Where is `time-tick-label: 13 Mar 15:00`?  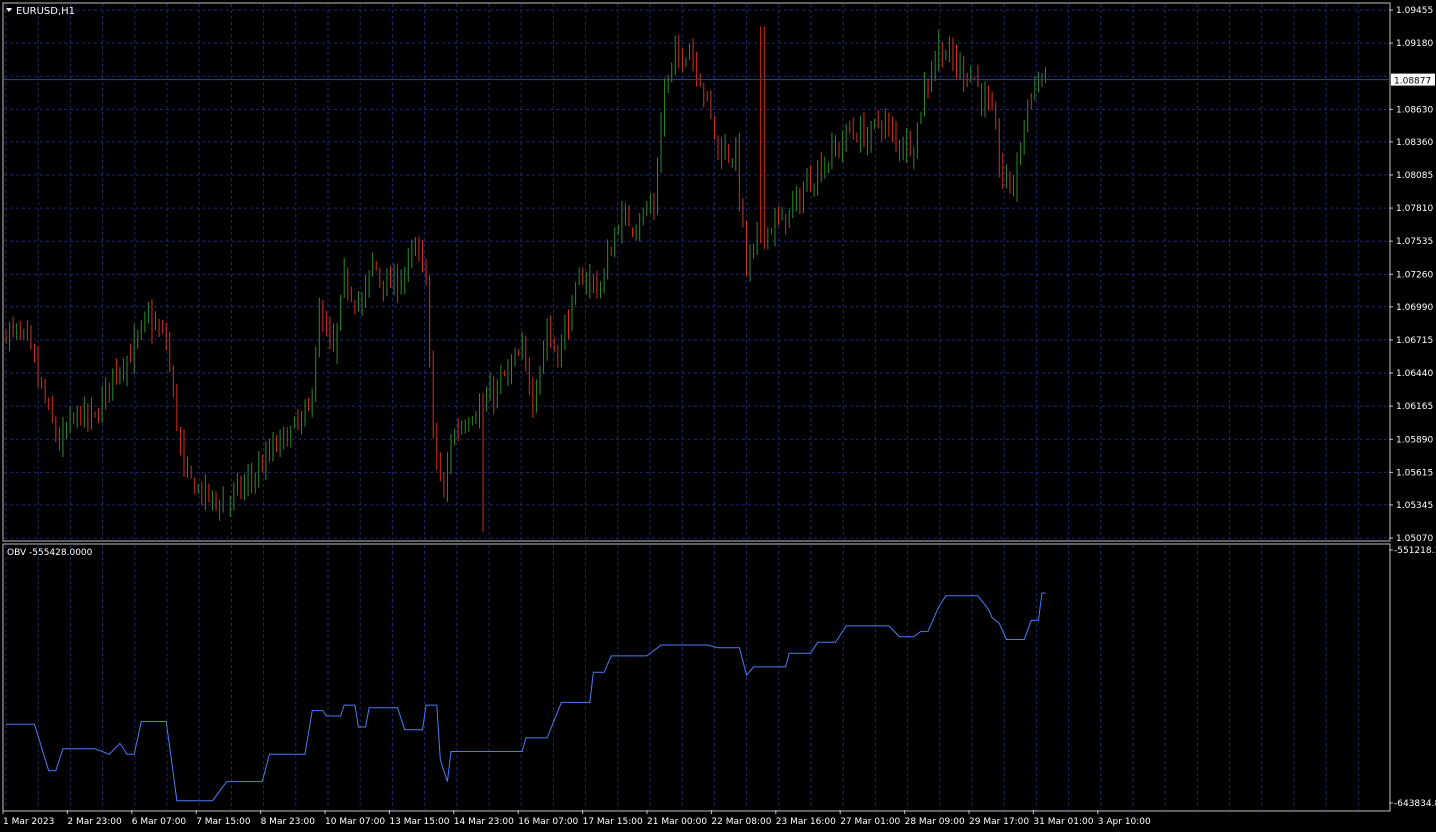 time-tick-label: 13 Mar 15:00 is located at coordinates (419, 822).